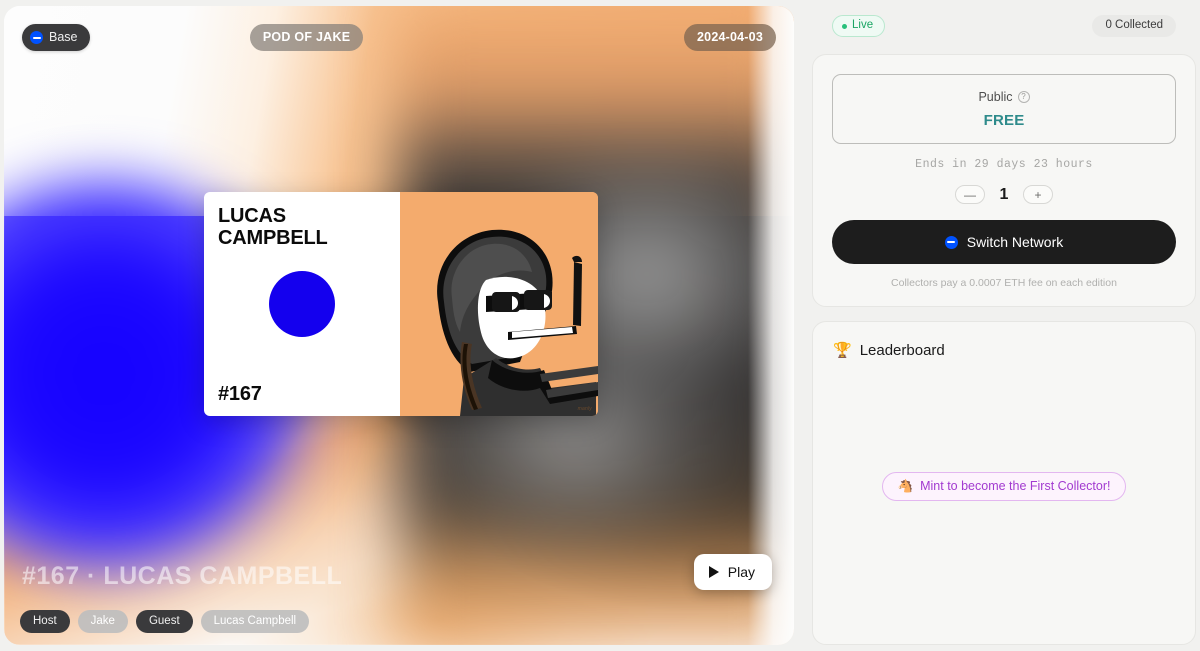 This screenshot has width=1200, height=651. Describe the element at coordinates (741, 572) in the screenshot. I see `play-button-label: Play` at that location.